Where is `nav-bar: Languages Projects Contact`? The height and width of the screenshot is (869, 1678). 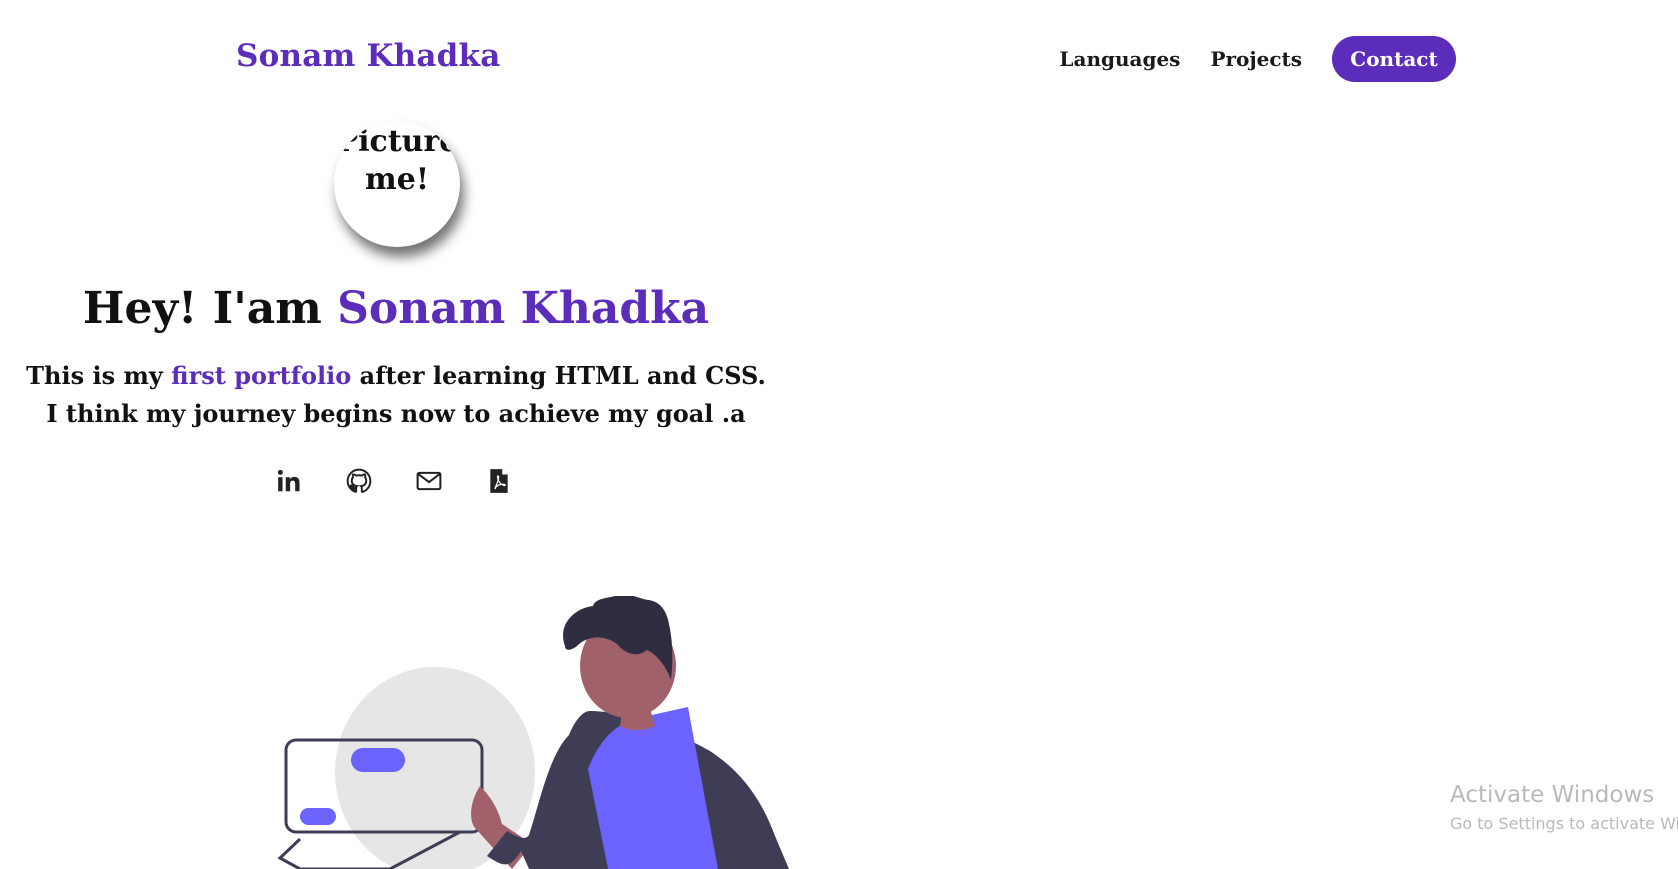
nav-bar: Languages Projects Contact is located at coordinates (1257, 59).